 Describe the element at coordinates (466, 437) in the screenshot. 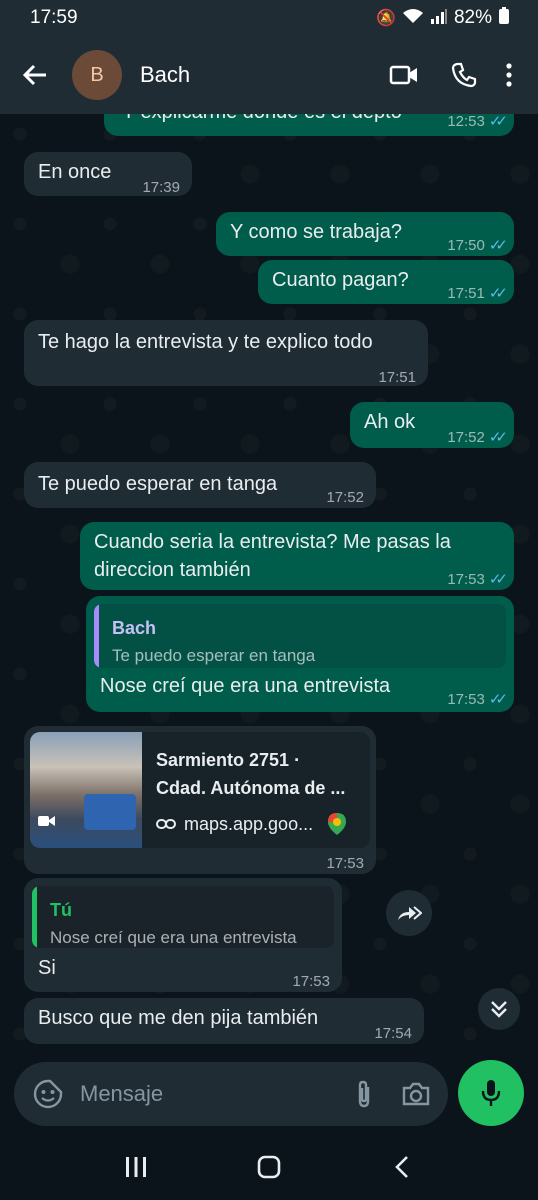

I see `time-label: 17:52` at that location.